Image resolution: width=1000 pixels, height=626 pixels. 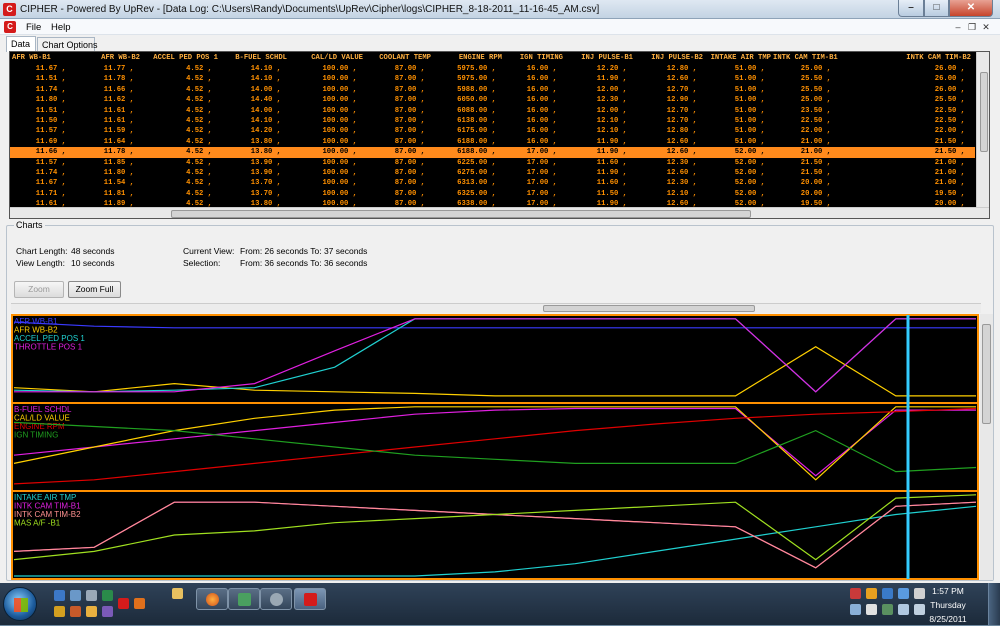 I want to click on tool-quick-icon, so click(x=75, y=611).